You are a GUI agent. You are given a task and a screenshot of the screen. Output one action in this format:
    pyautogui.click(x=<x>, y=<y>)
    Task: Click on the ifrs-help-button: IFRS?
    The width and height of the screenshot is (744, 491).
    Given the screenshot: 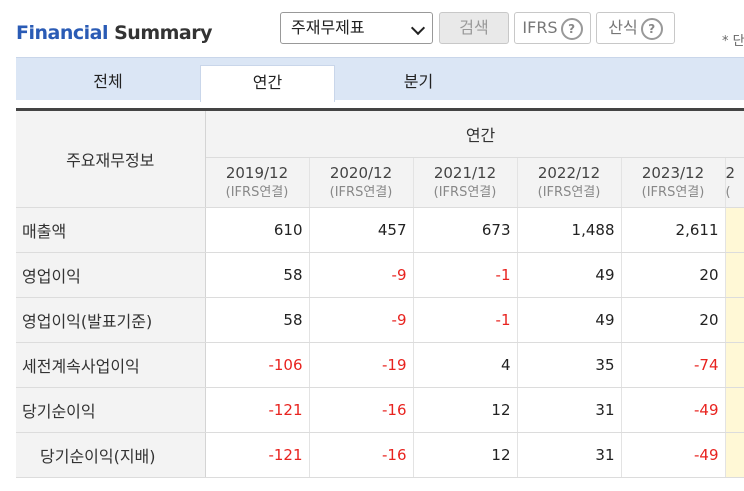 What is the action you would take?
    pyautogui.click(x=552, y=28)
    